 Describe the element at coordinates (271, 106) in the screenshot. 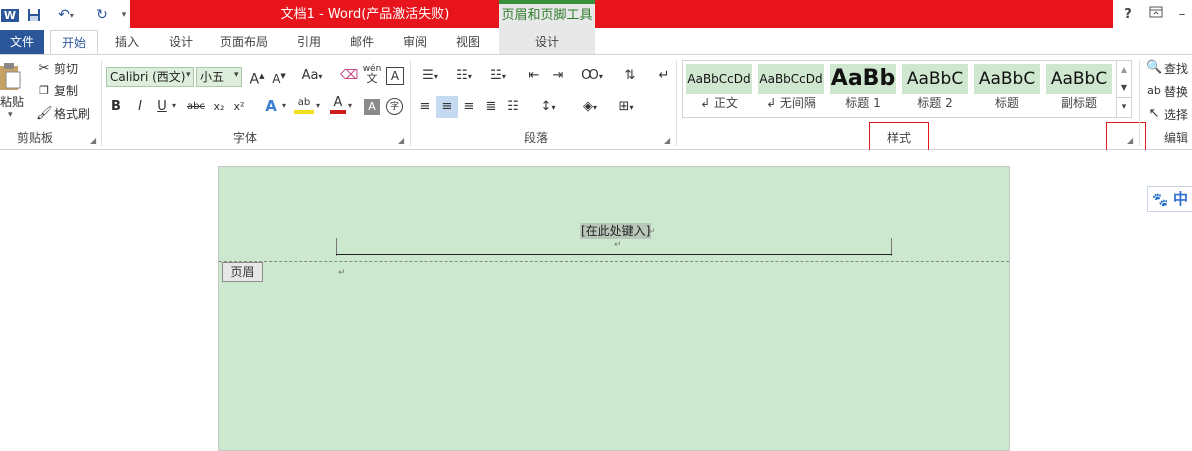

I see `text-effects-button: A` at that location.